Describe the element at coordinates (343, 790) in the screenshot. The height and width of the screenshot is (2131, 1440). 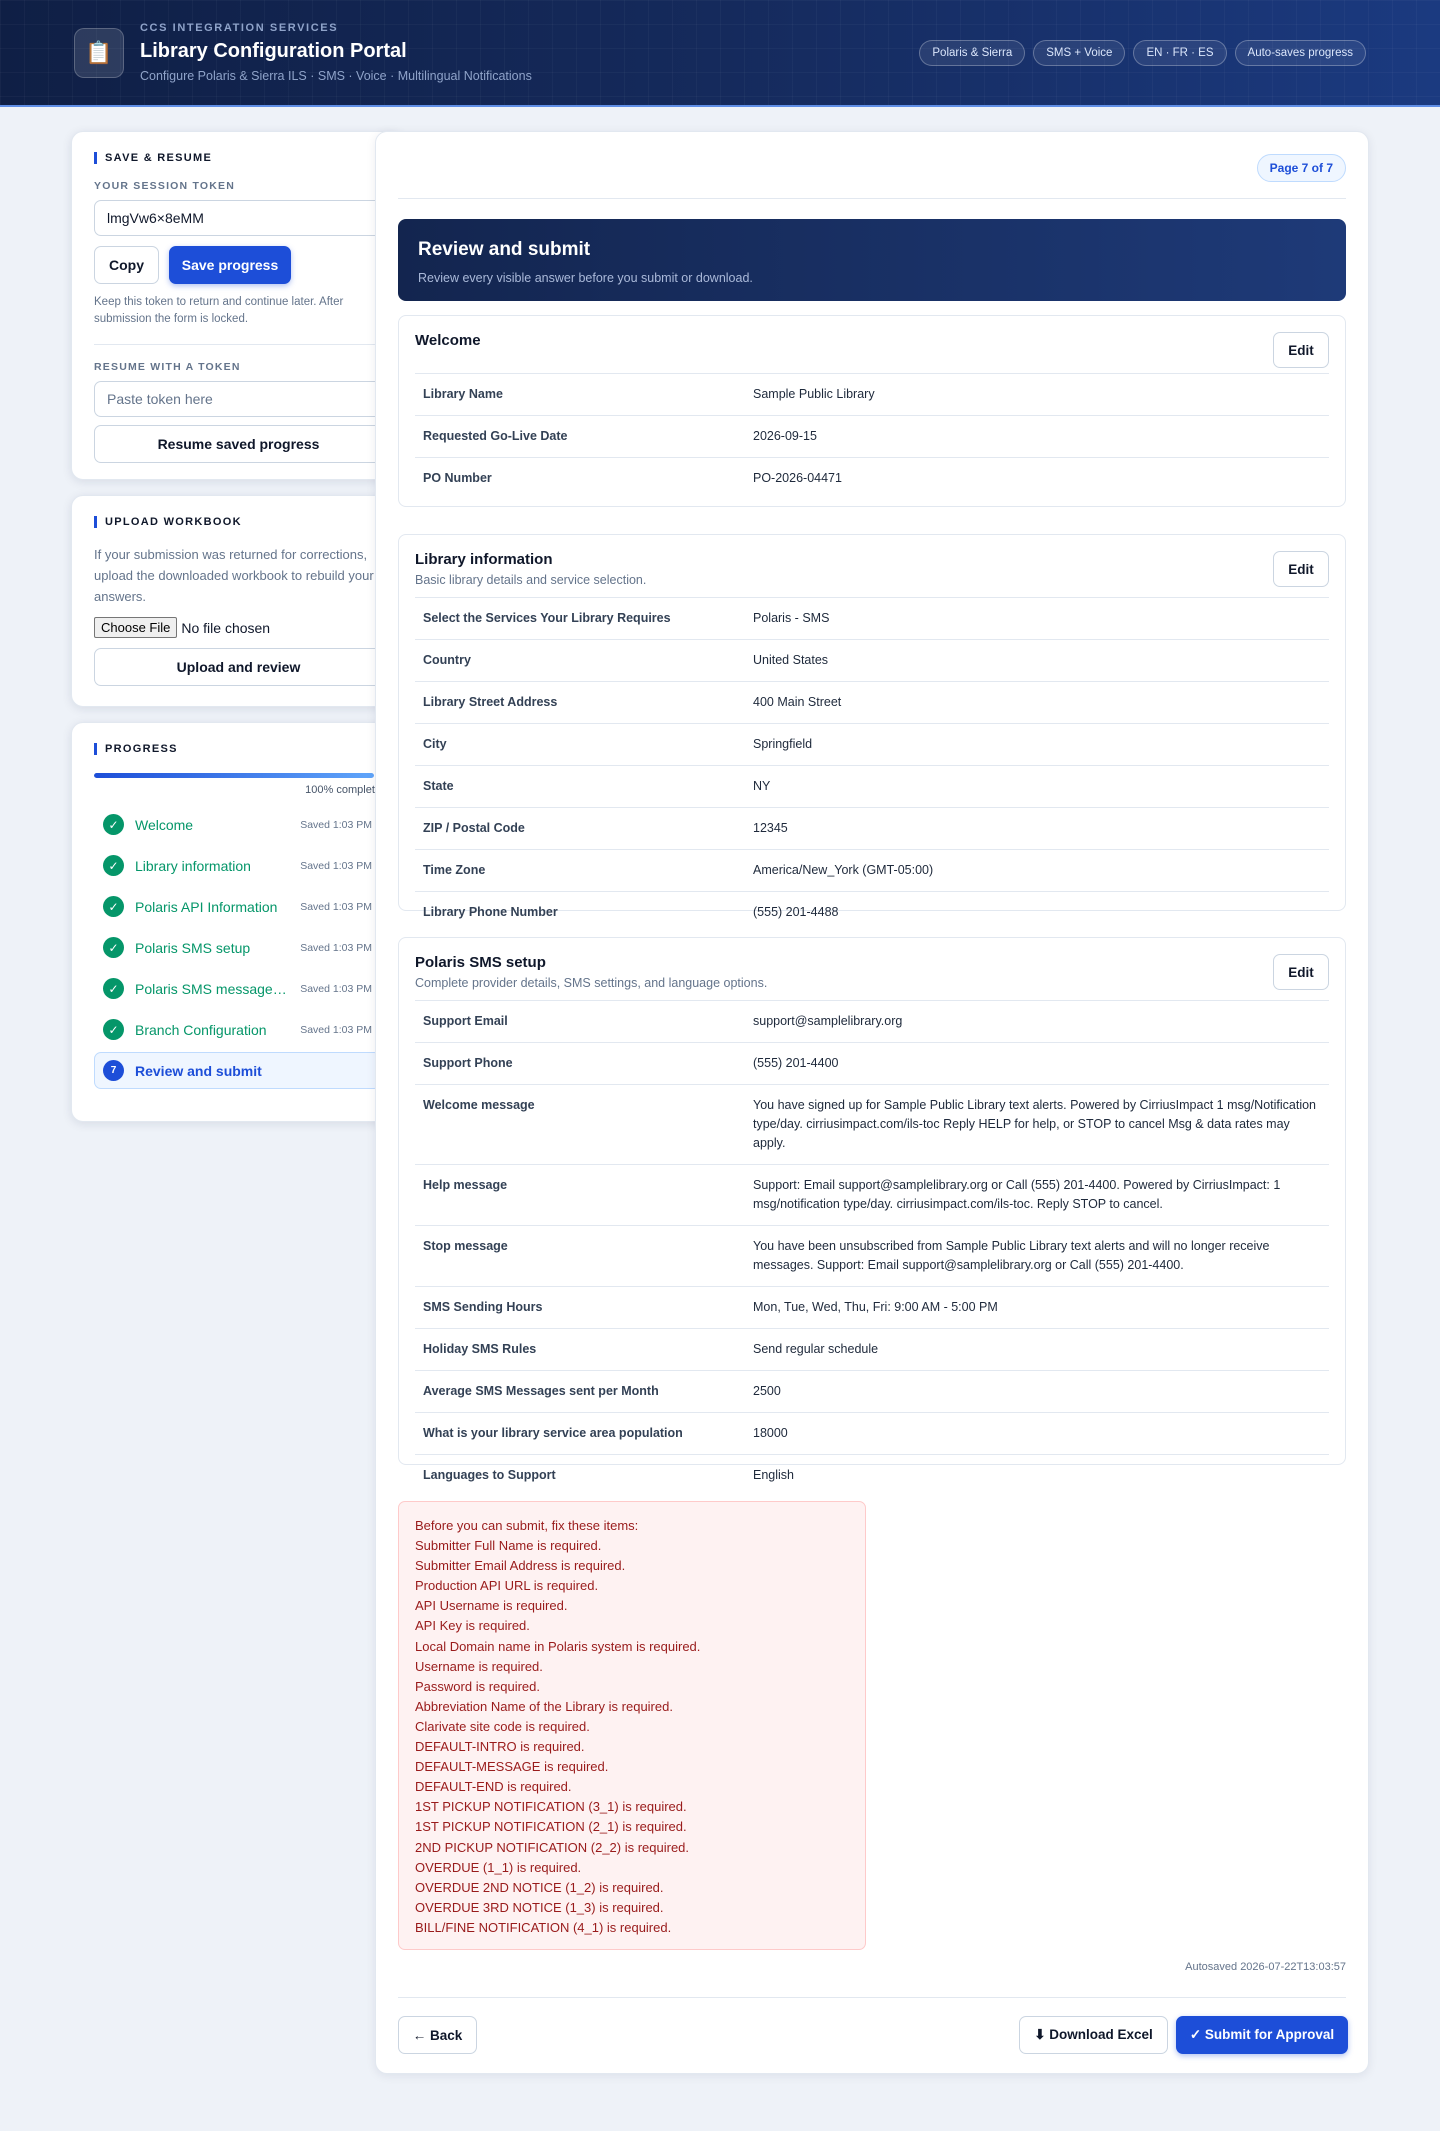
I see `progress-label: 100% complete` at that location.